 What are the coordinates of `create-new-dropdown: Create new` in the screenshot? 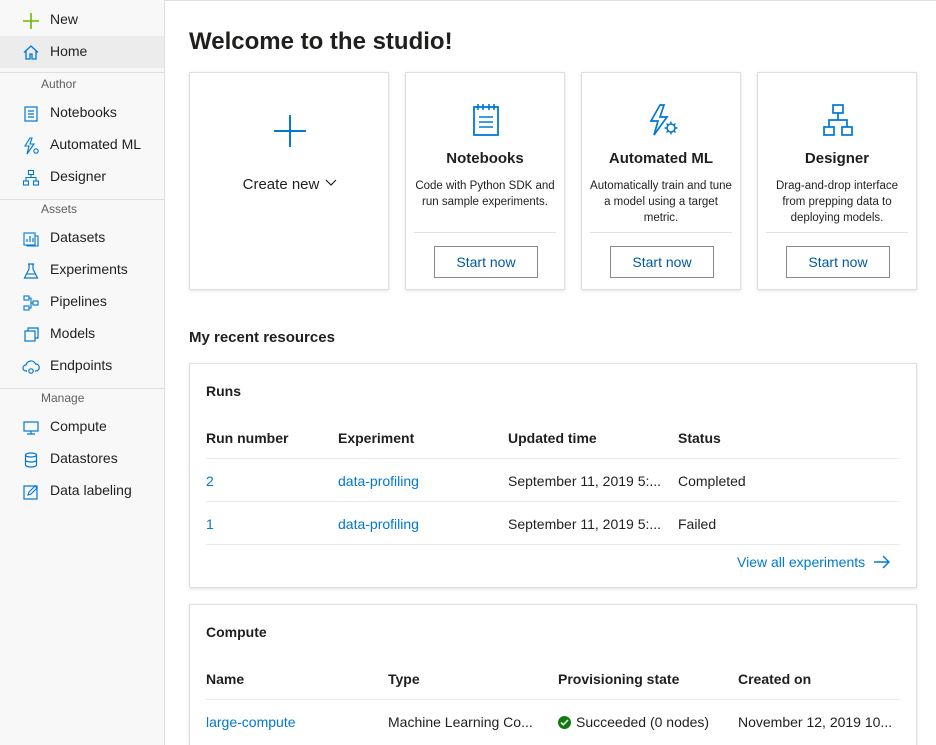 It's located at (290, 183).